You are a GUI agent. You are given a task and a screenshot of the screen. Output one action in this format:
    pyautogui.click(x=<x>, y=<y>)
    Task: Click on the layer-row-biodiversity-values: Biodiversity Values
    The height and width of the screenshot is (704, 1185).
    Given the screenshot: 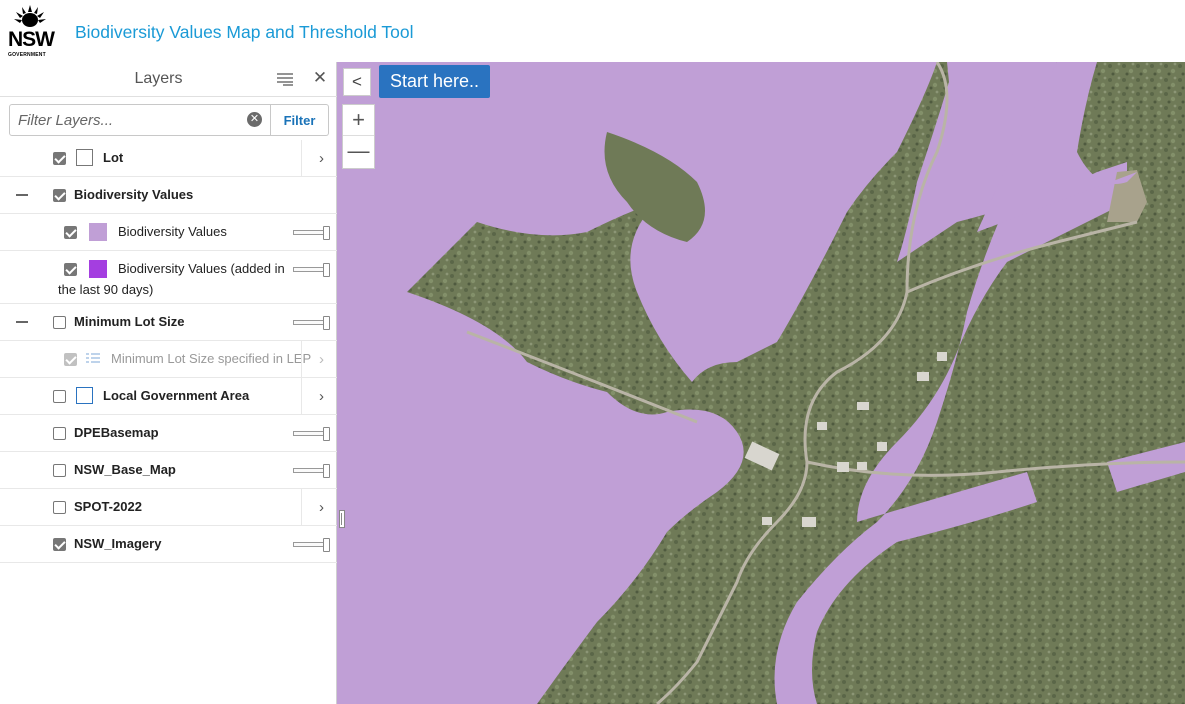 What is the action you would take?
    pyautogui.click(x=168, y=195)
    